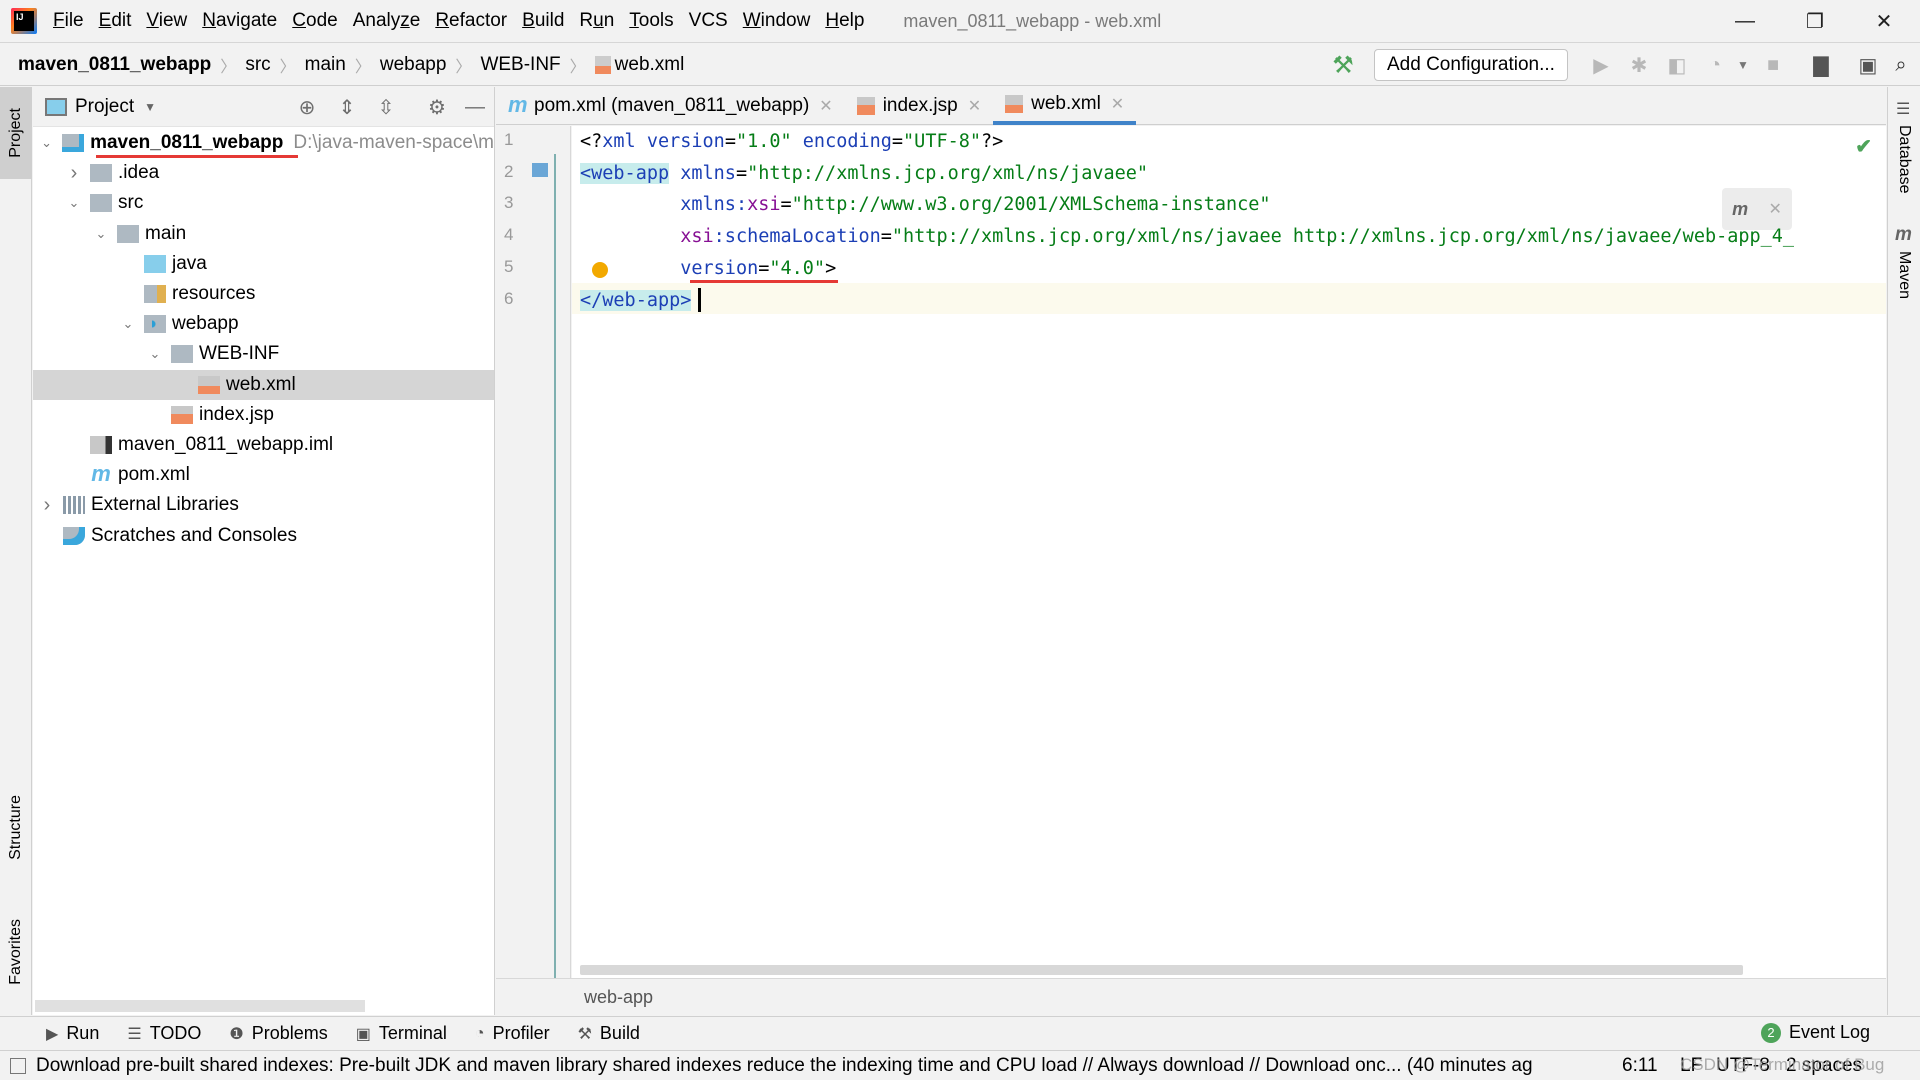 The height and width of the screenshot is (1080, 1920). I want to click on coverage-icon: ◧, so click(1677, 65).